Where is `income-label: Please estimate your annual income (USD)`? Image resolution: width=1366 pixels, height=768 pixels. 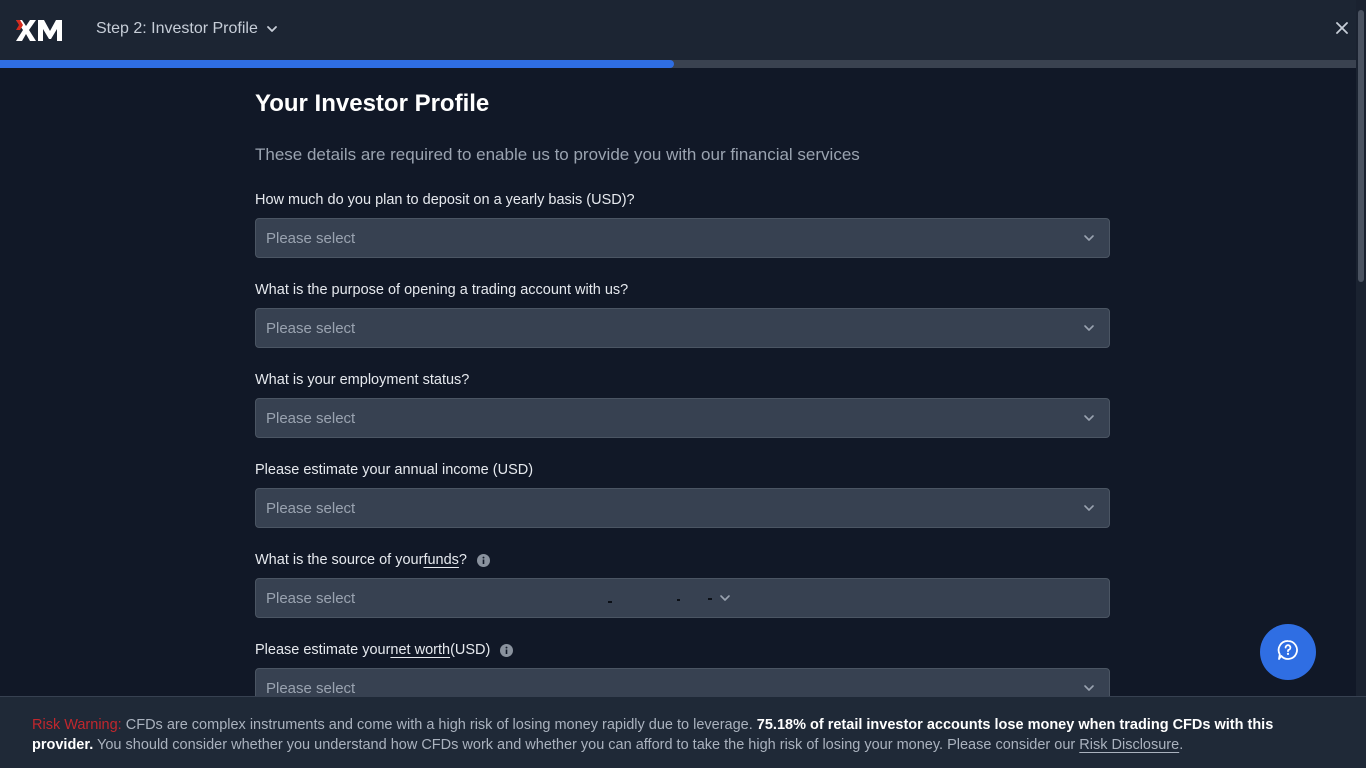
income-label: Please estimate your annual income (USD) is located at coordinates (394, 470).